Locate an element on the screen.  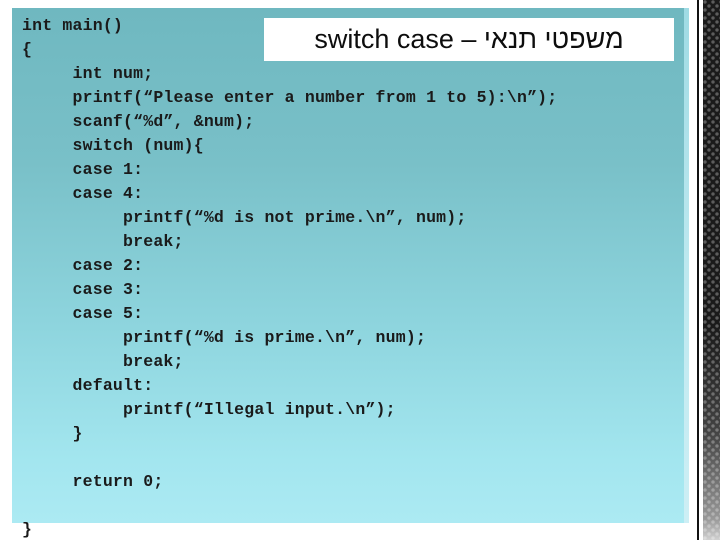
right-edge-glow-strip is located at coordinates (686, 265).